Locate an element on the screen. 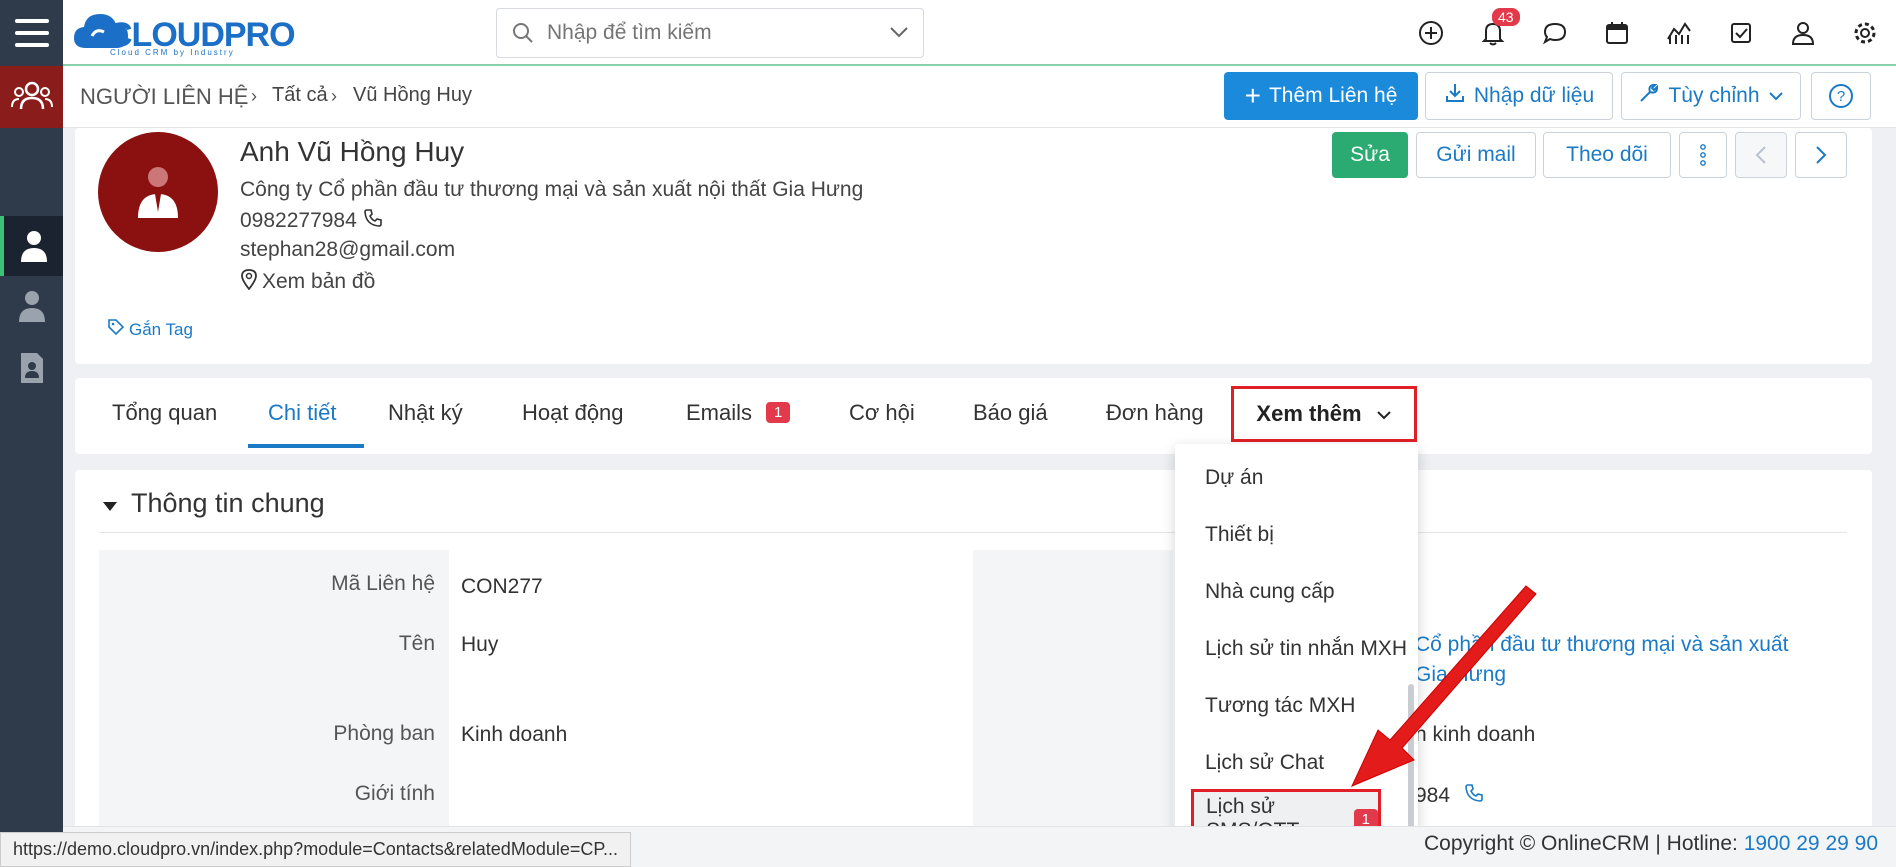  menu-item-device: Thiết bị is located at coordinates (1239, 535).